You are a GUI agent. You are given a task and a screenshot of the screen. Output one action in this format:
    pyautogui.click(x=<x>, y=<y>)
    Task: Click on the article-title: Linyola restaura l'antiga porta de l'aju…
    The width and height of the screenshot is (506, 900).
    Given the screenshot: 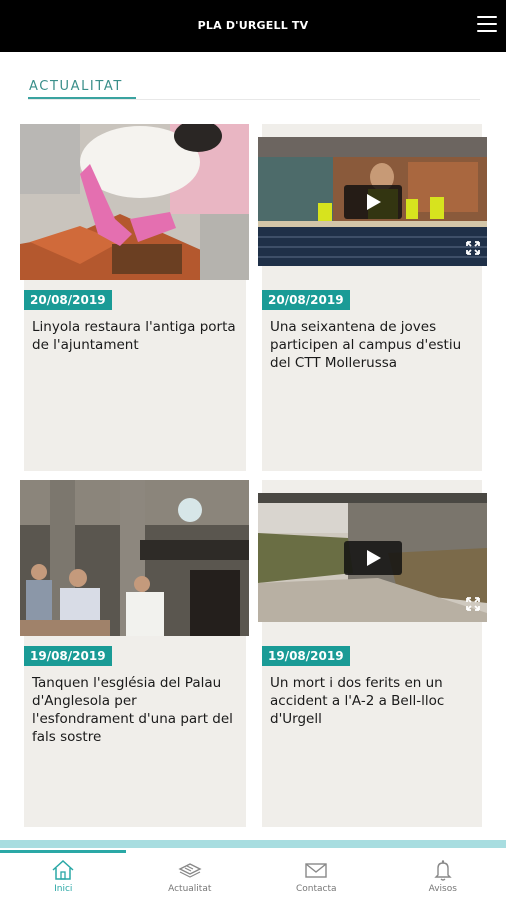 What is the action you would take?
    pyautogui.click(x=135, y=336)
    